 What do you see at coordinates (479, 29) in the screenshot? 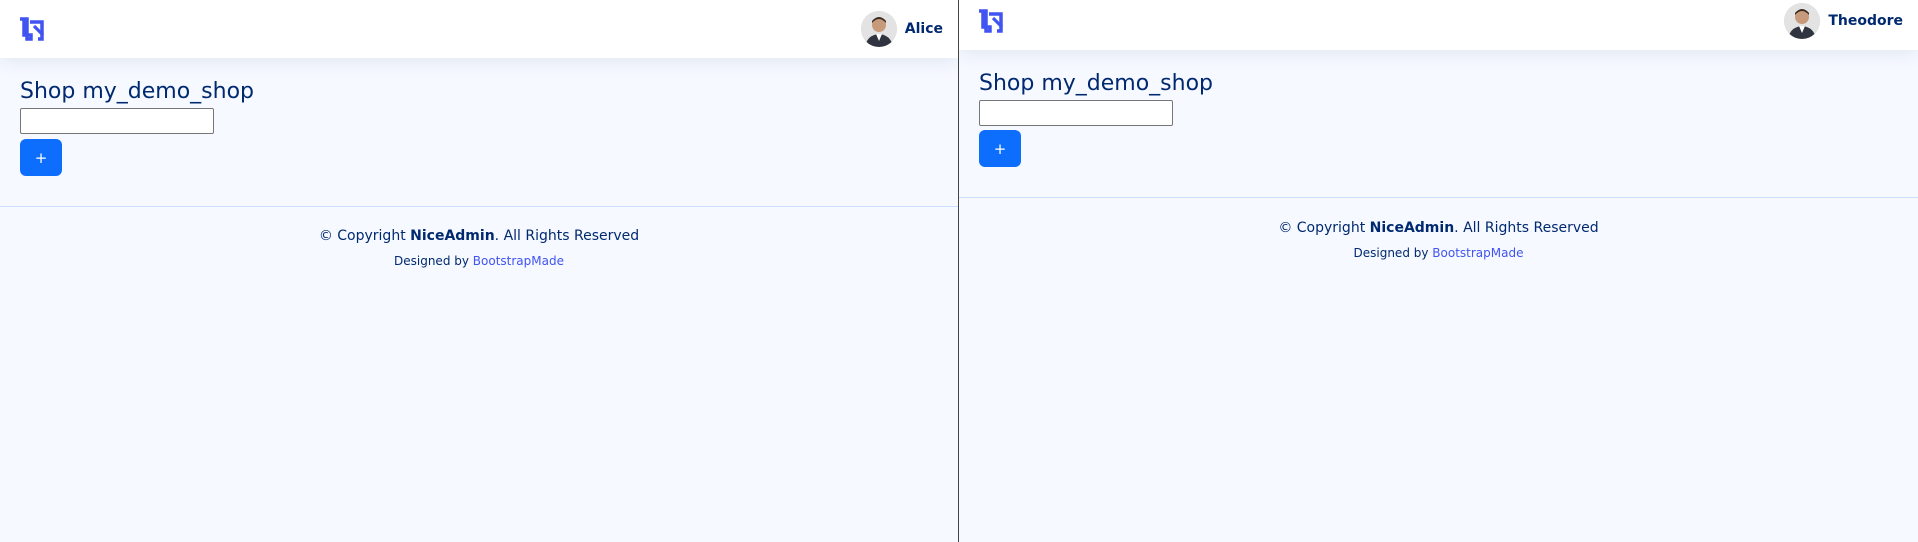
I see `header: Alice` at bounding box center [479, 29].